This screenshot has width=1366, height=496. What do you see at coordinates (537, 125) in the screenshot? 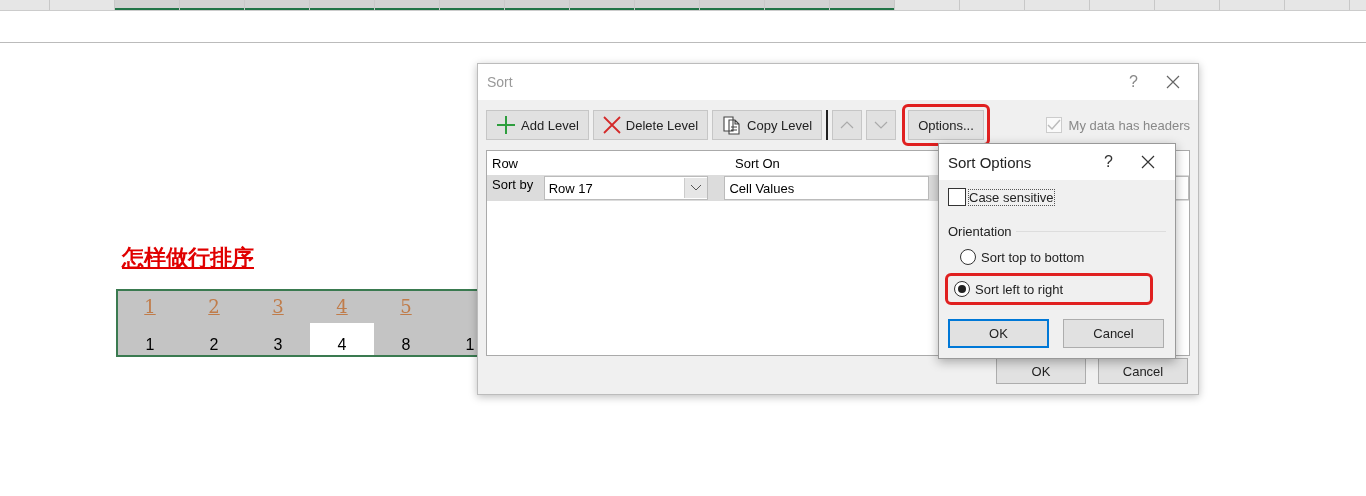
I see `add-level-button: Add Level` at bounding box center [537, 125].